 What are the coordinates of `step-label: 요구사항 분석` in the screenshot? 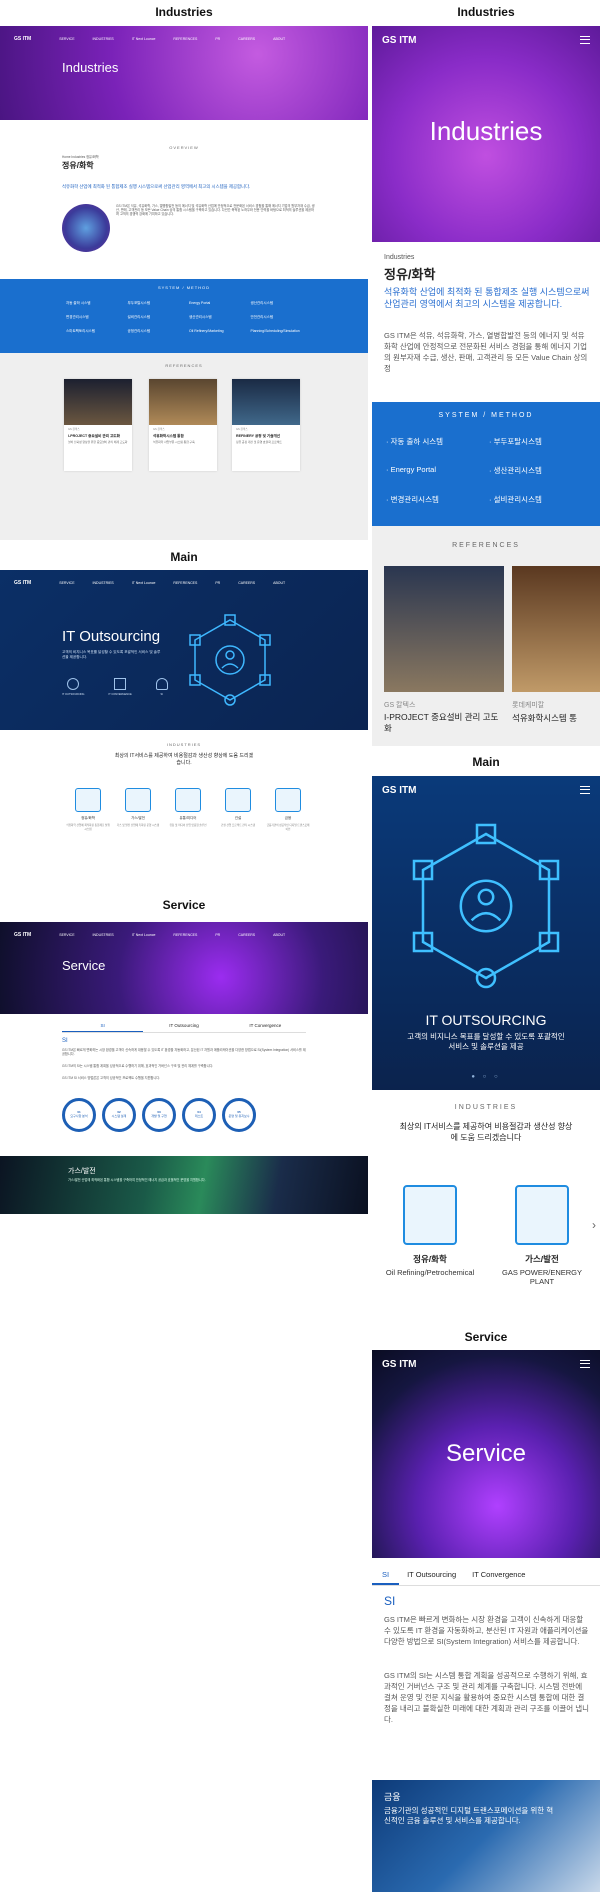 It's located at (79, 1116).